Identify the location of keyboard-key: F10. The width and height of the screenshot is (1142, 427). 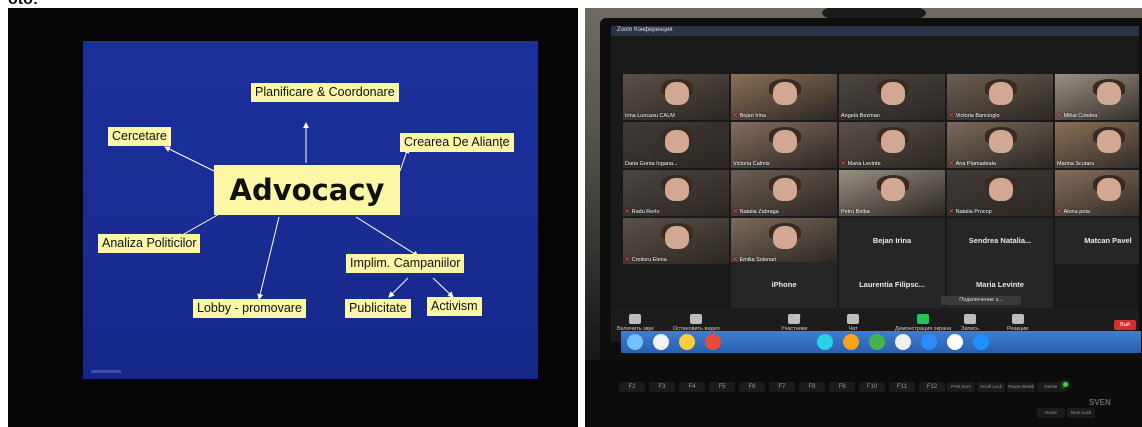
(872, 387).